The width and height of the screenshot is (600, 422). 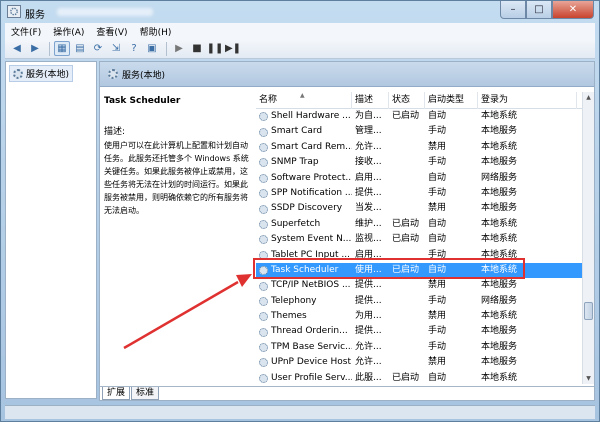 I want to click on start-service-icon: ▶, so click(x=179, y=48).